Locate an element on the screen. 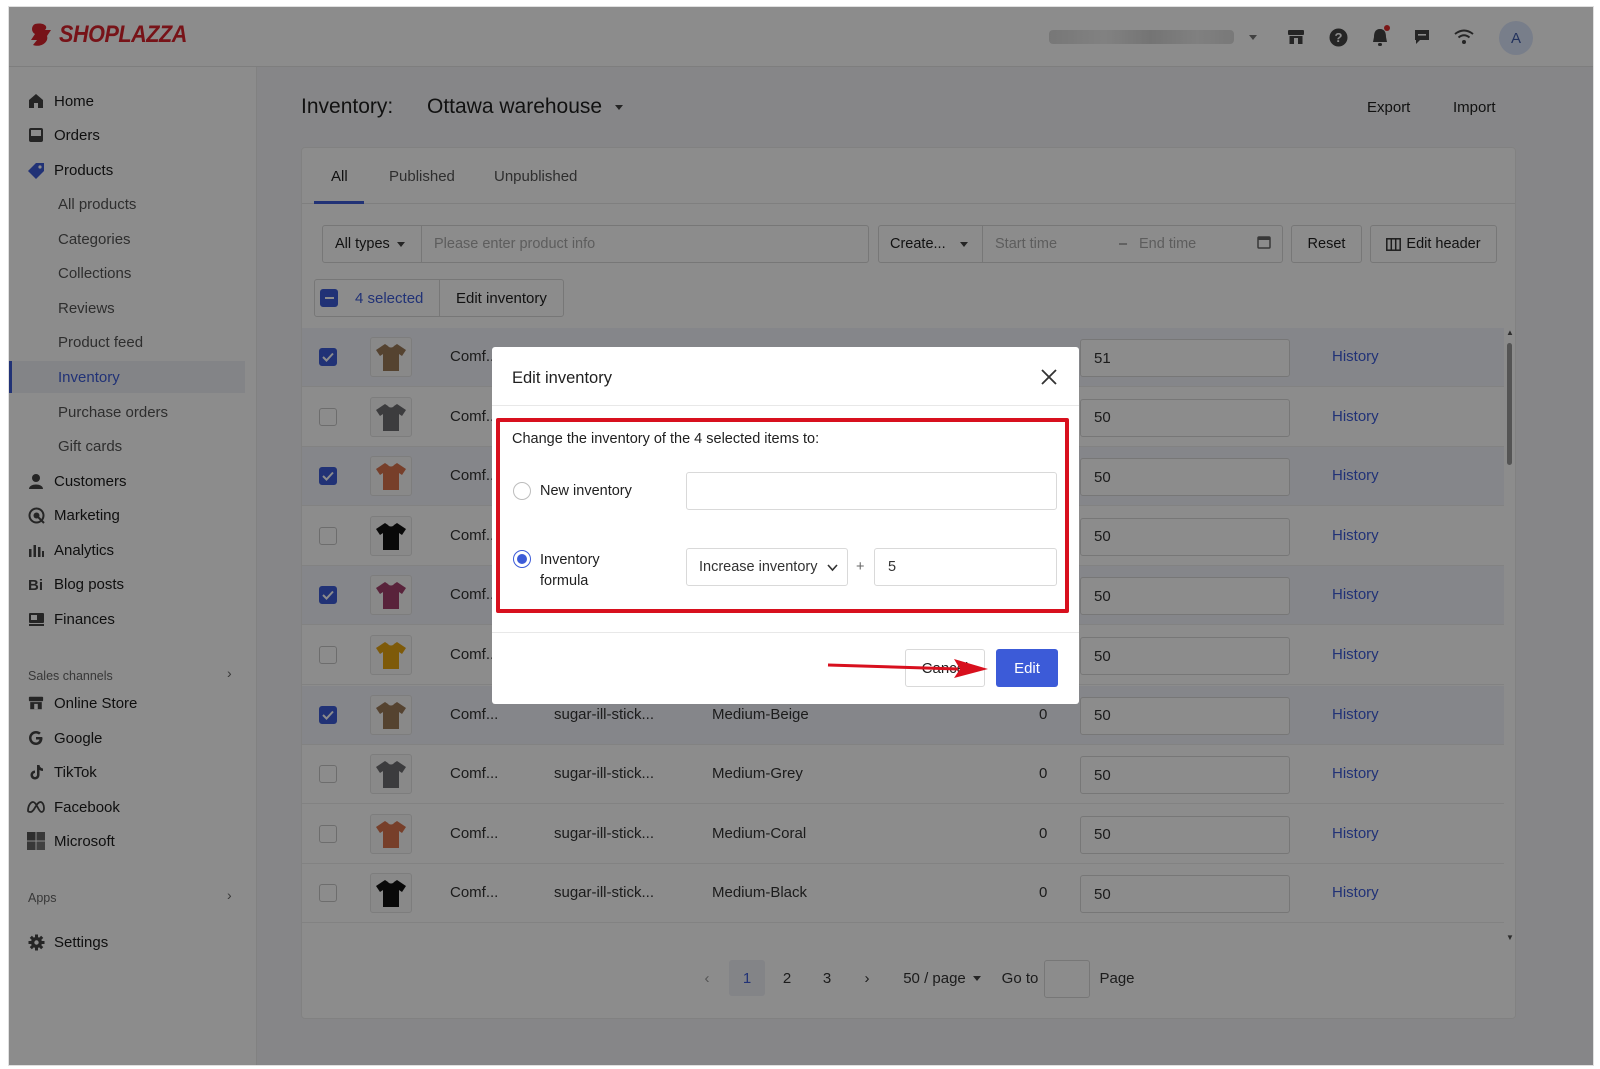  close-icon is located at coordinates (1049, 377).